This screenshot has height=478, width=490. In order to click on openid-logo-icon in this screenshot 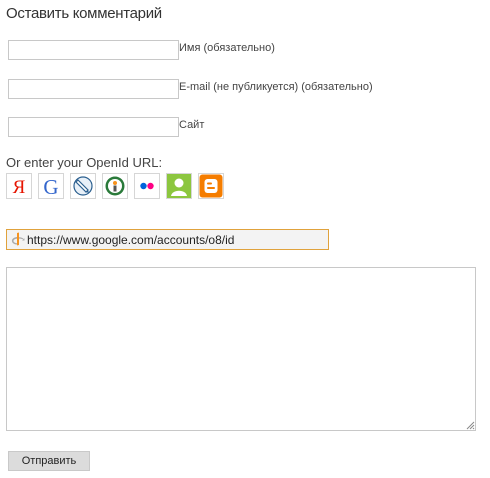, I will do `click(18, 239)`.